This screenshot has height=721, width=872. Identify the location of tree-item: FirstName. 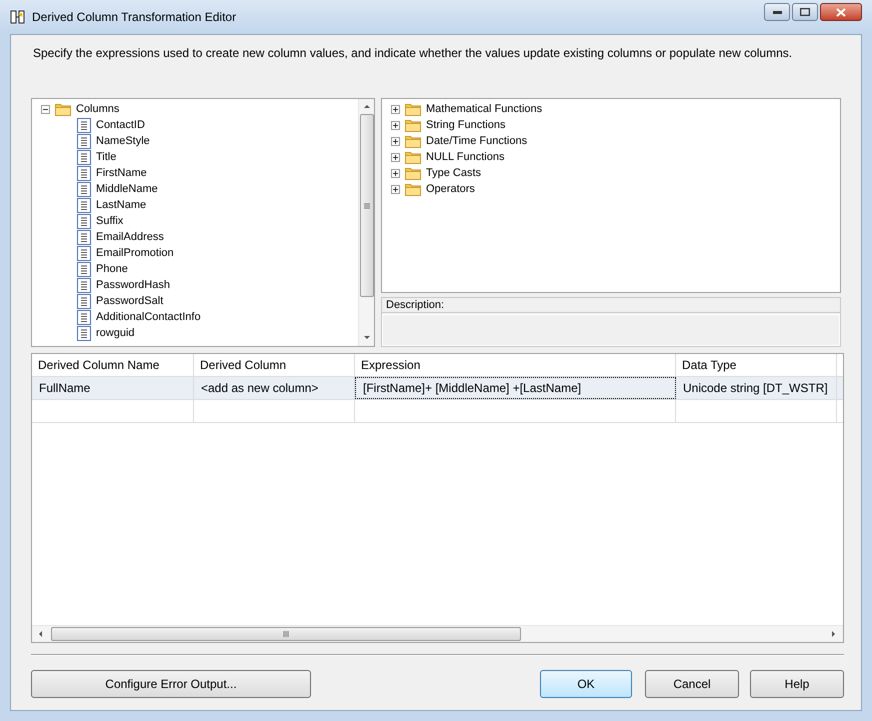
(121, 173).